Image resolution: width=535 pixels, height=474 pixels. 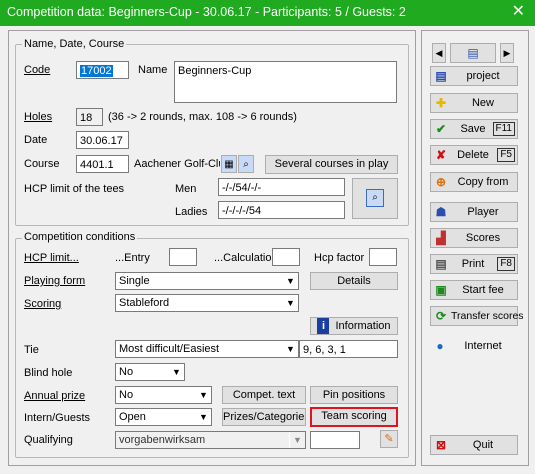 I want to click on people-icon: ☗, so click(x=441, y=212).